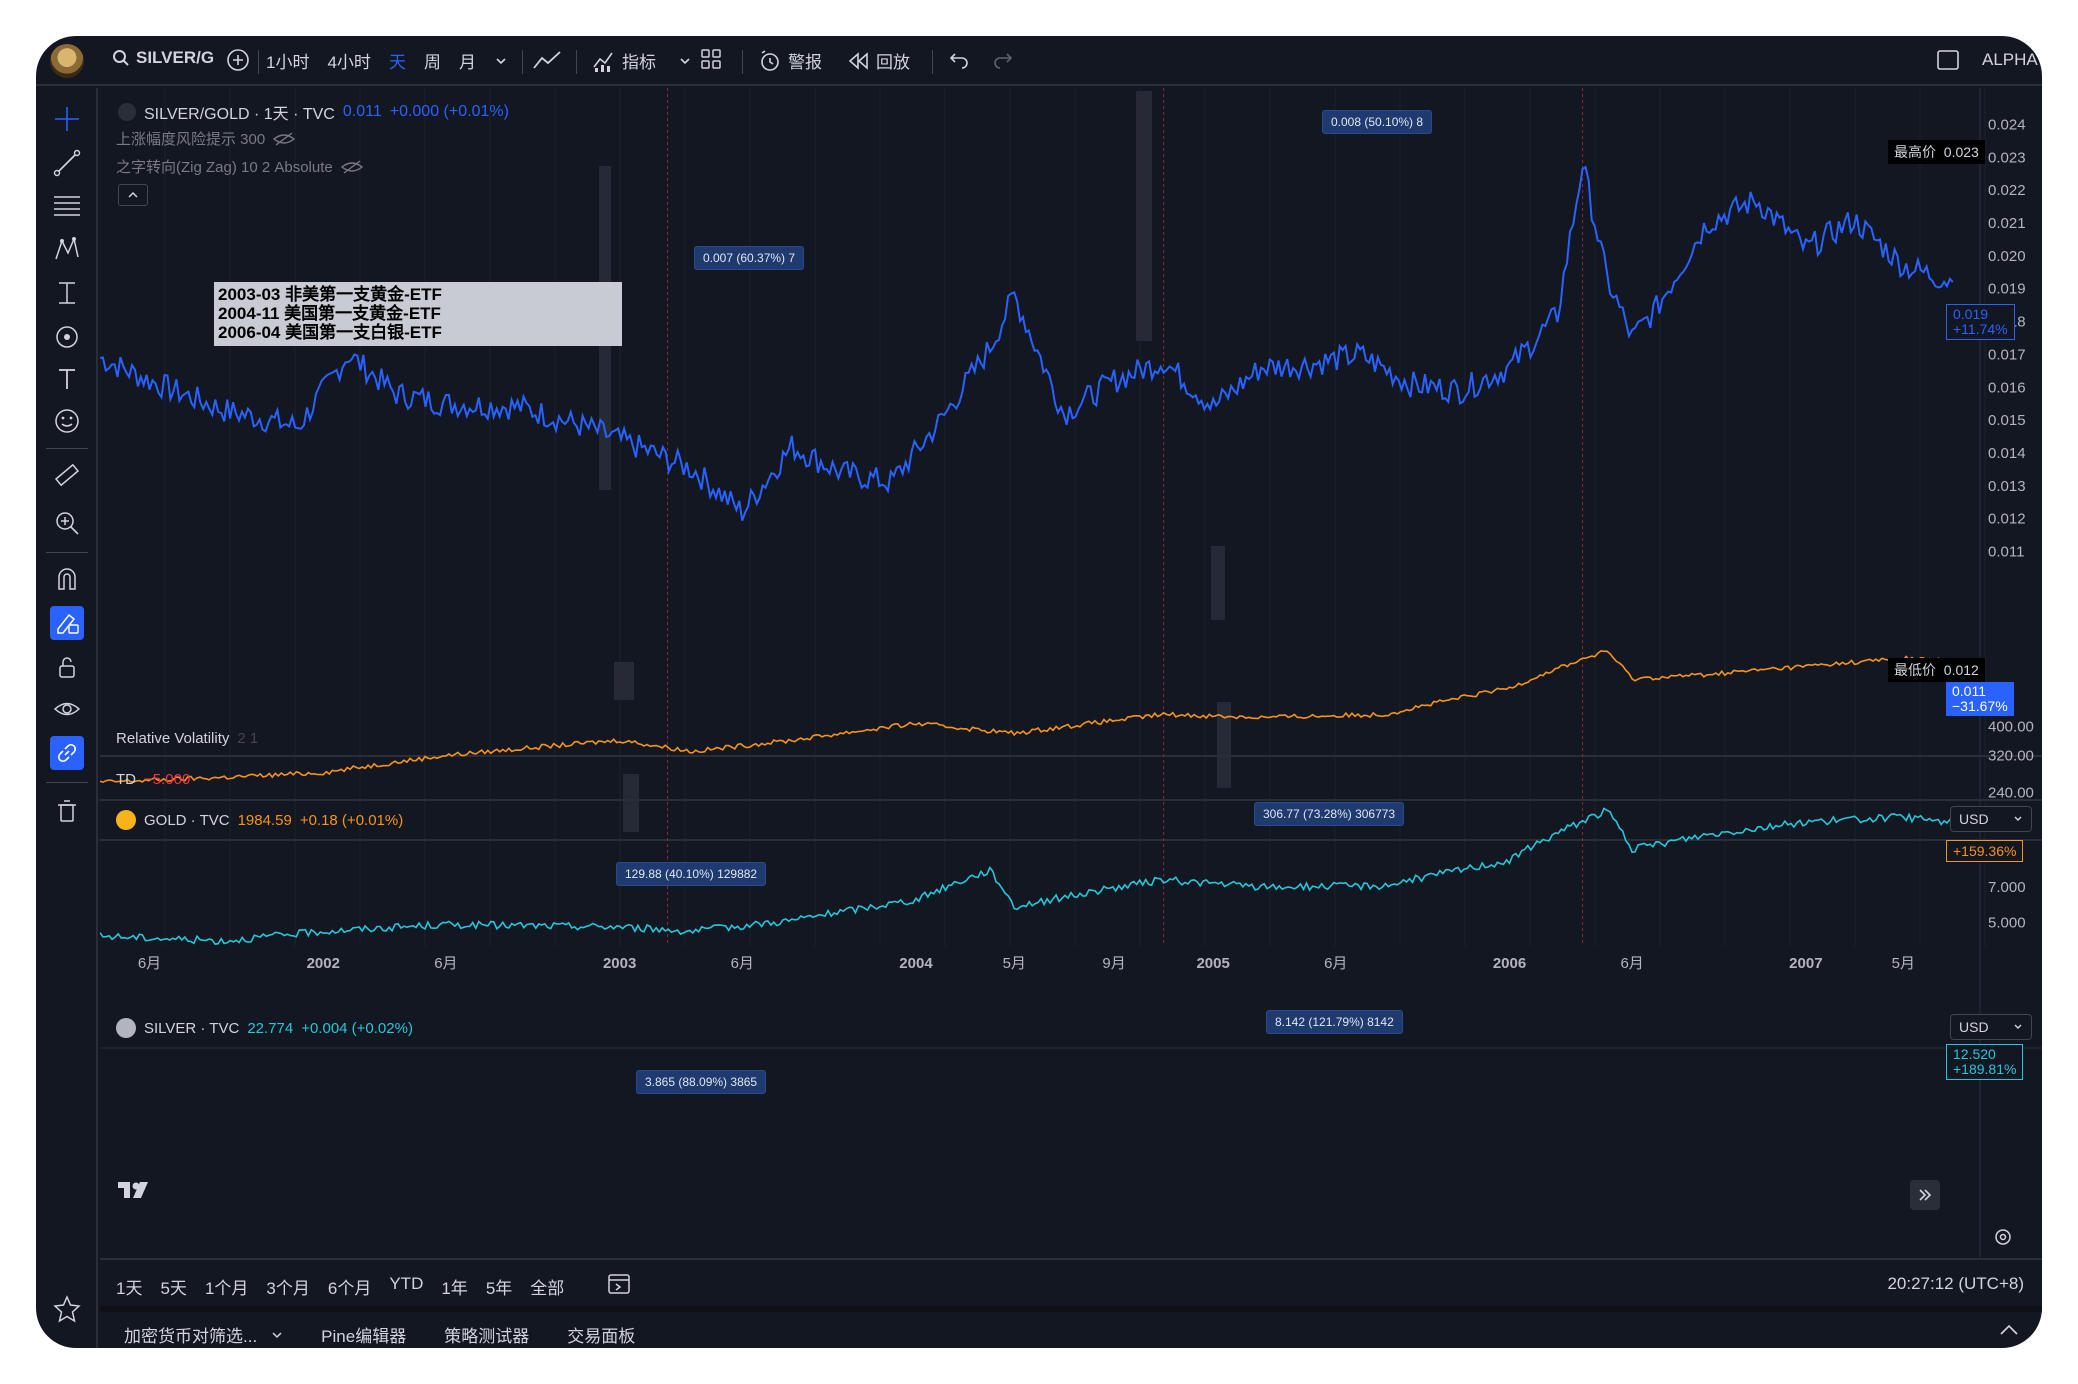 The image size is (2078, 1384). I want to click on gold-change: +0.18 (+0.01%), so click(351, 820).